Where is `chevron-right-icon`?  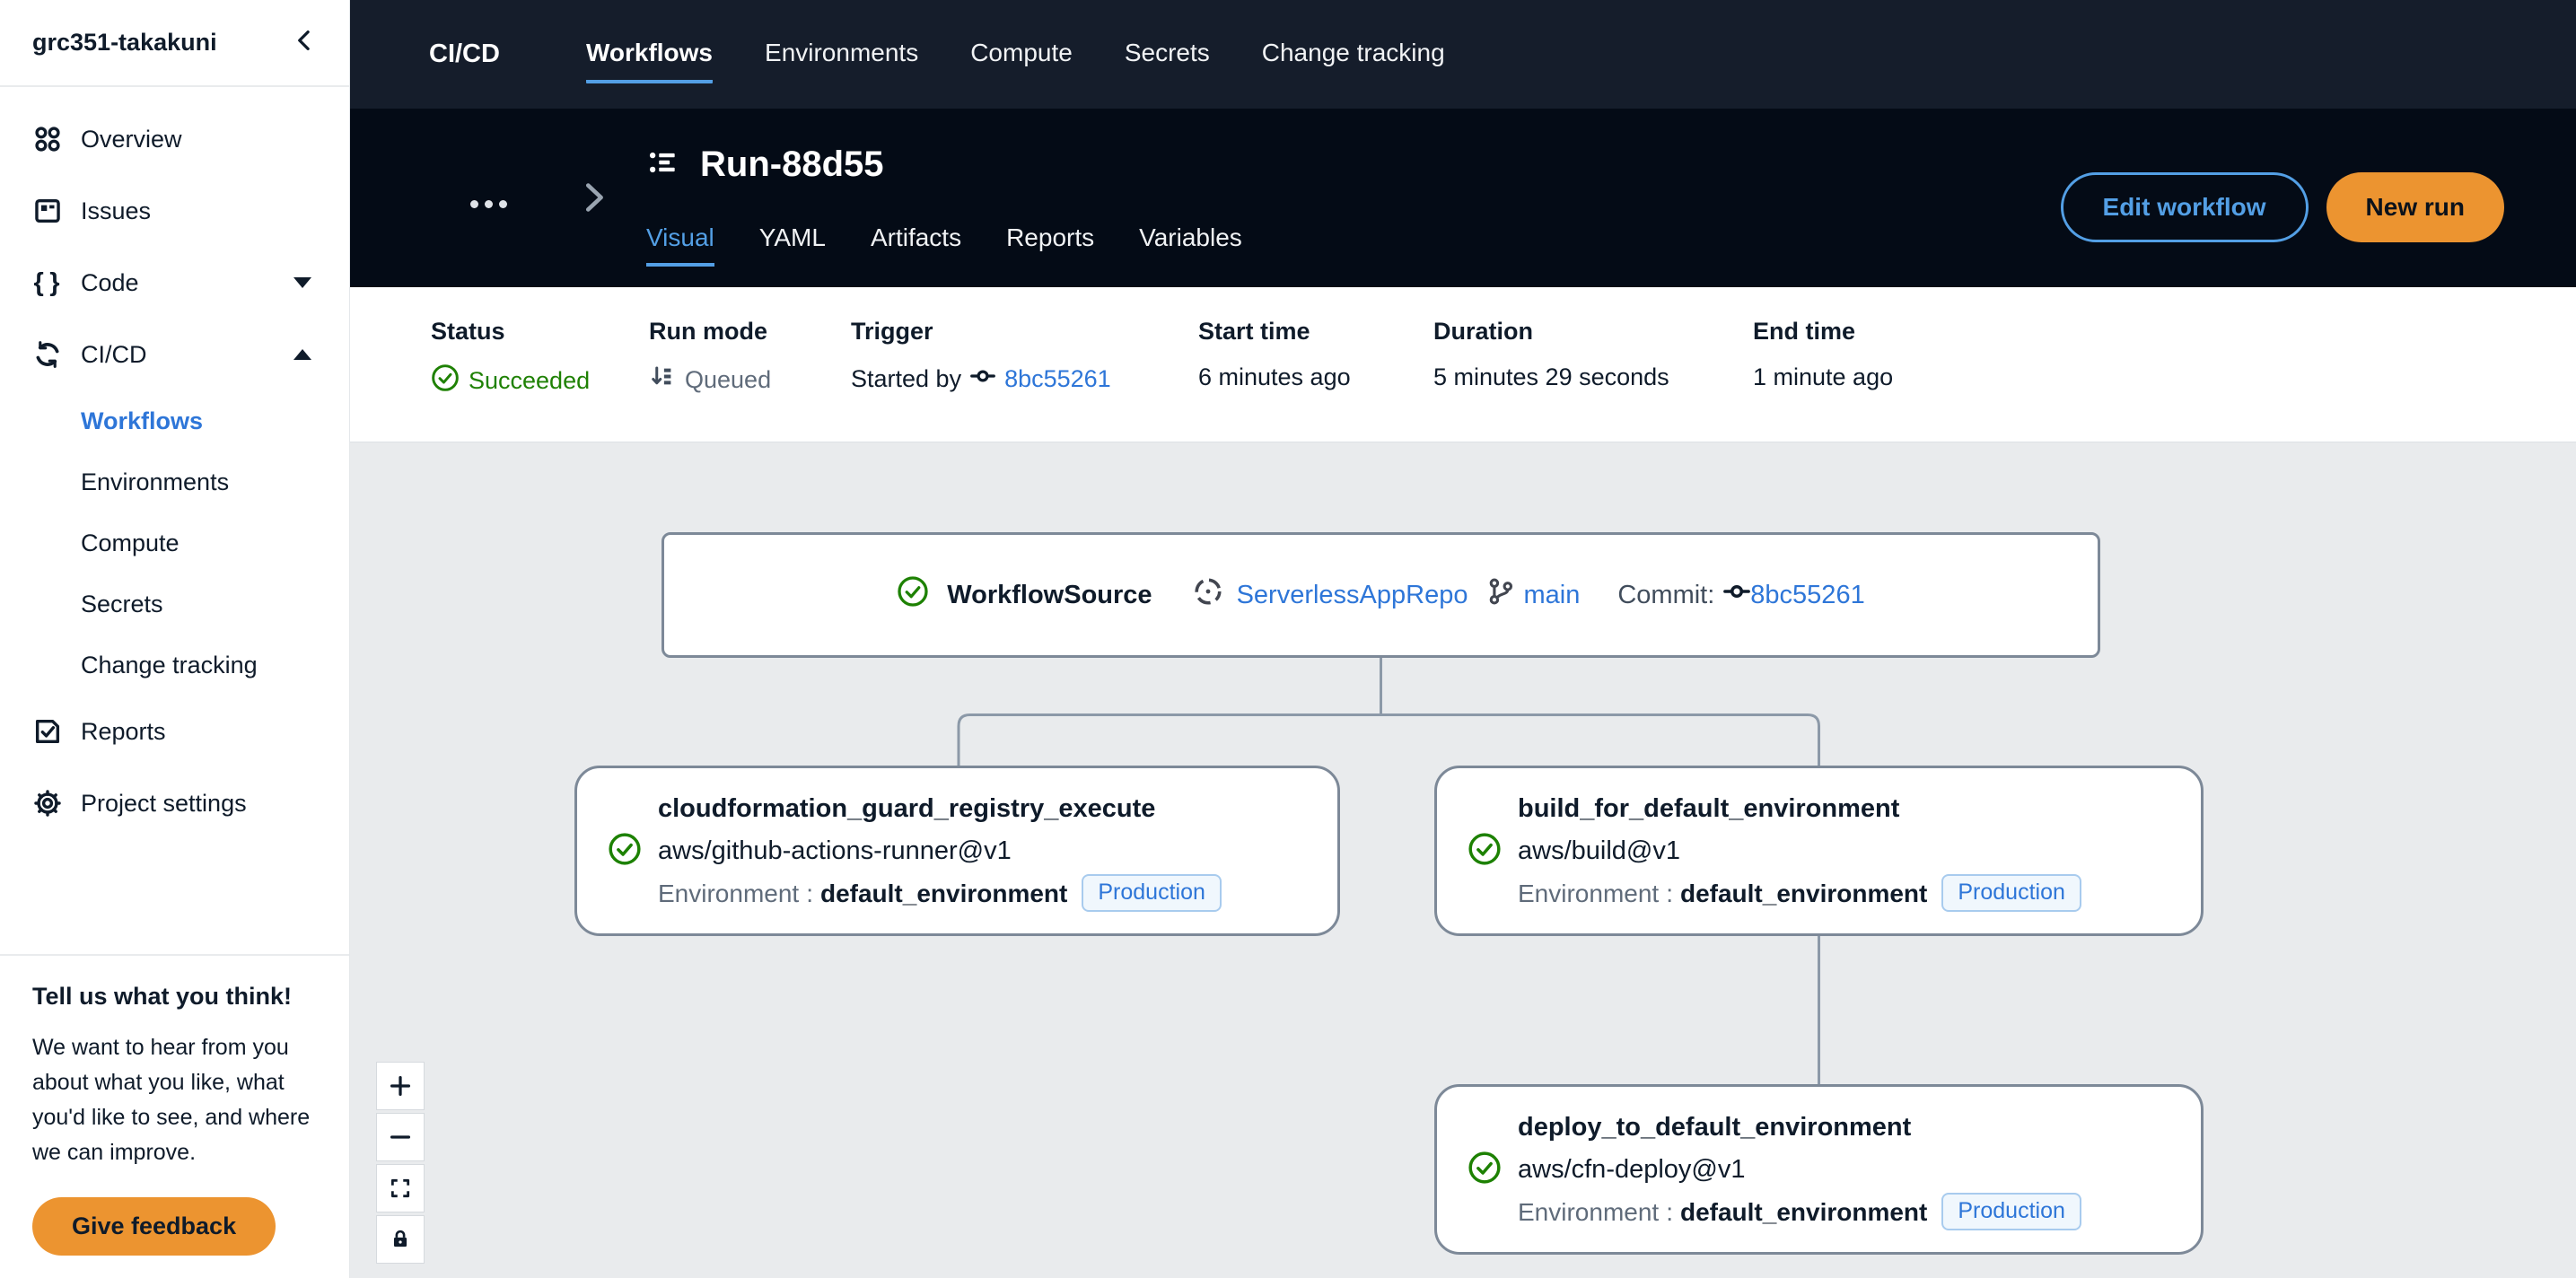 chevron-right-icon is located at coordinates (593, 200).